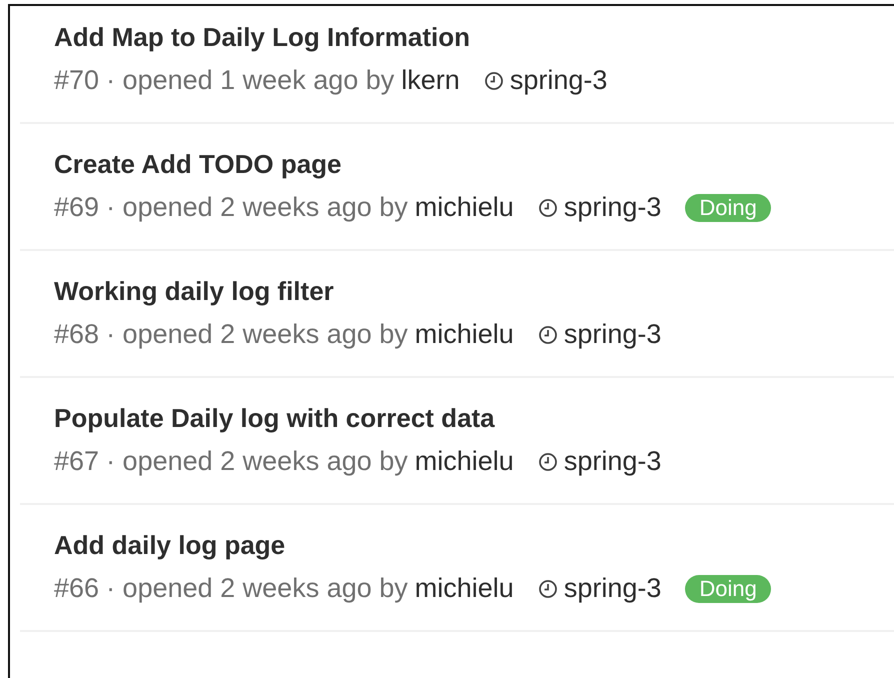  Describe the element at coordinates (474, 545) in the screenshot. I see `issue-title: Add daily log page` at that location.